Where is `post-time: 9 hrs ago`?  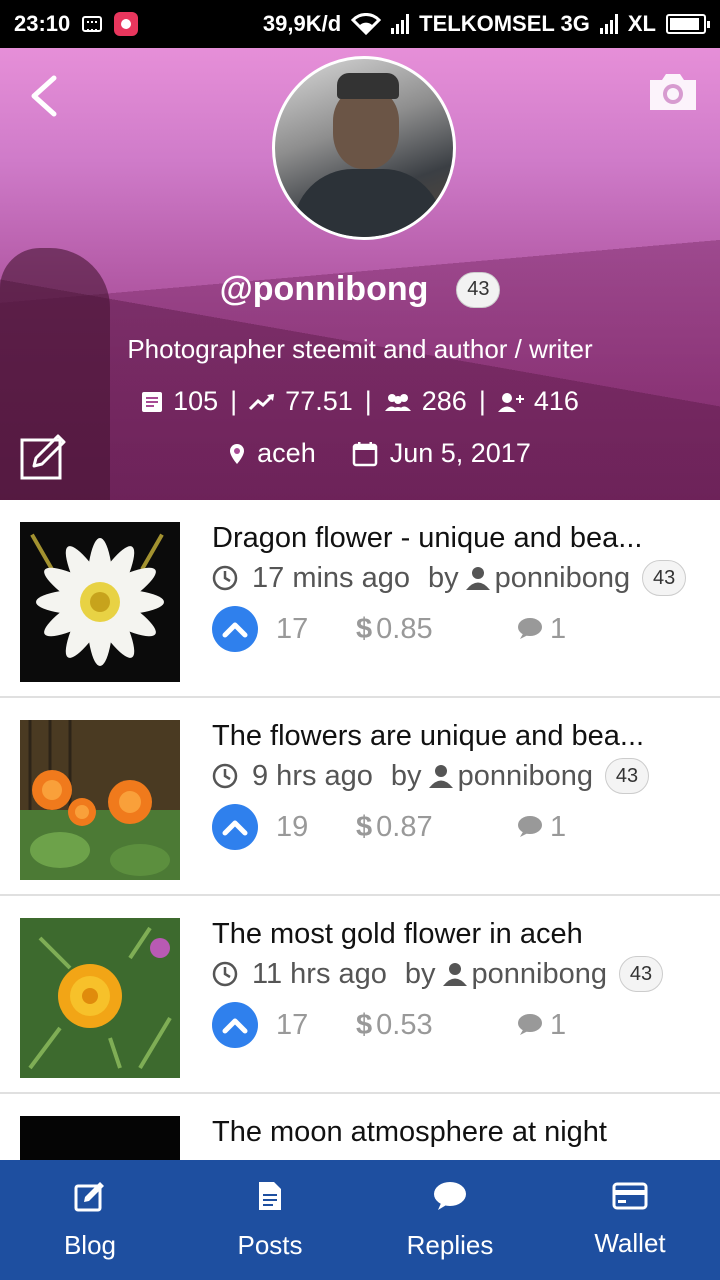 post-time: 9 hrs ago is located at coordinates (312, 775).